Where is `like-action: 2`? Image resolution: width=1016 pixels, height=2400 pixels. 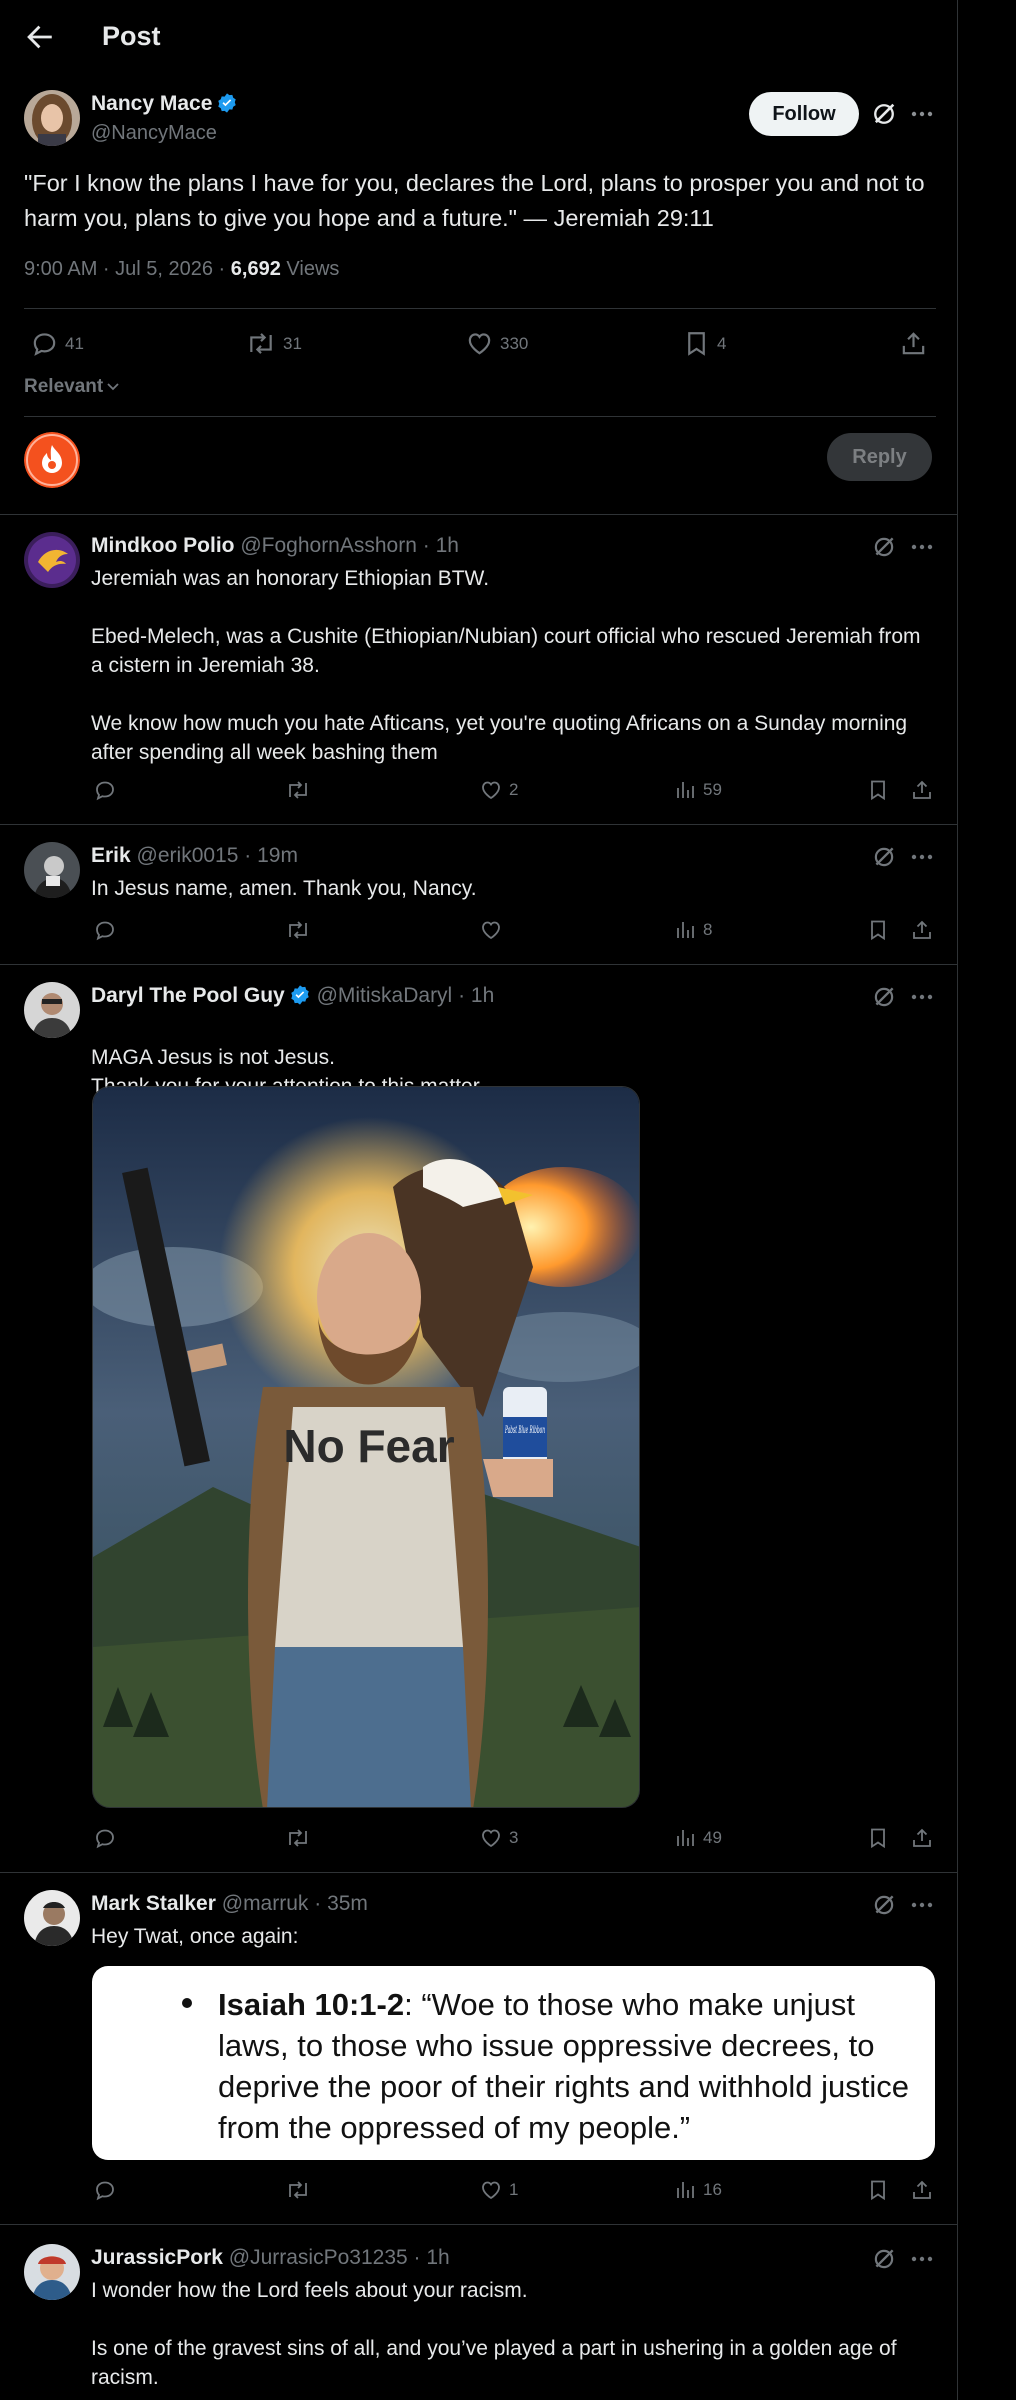 like-action: 2 is located at coordinates (498, 790).